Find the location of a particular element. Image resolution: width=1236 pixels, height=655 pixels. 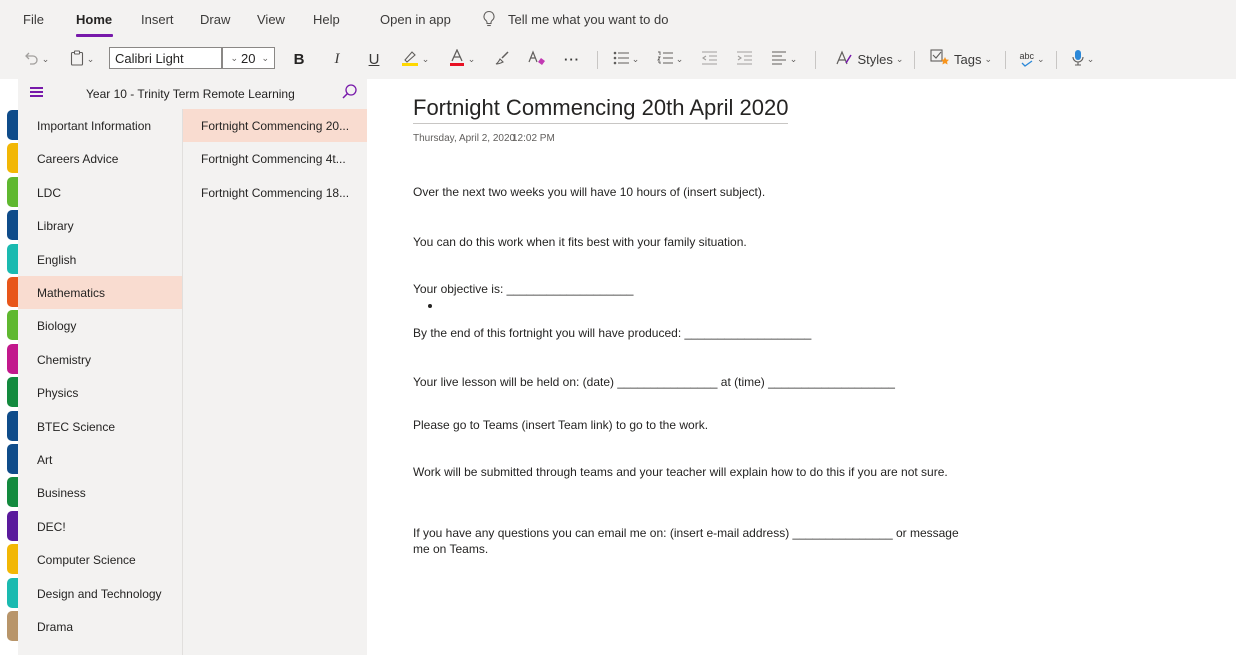

section-label: Mathematics is located at coordinates (71, 292).